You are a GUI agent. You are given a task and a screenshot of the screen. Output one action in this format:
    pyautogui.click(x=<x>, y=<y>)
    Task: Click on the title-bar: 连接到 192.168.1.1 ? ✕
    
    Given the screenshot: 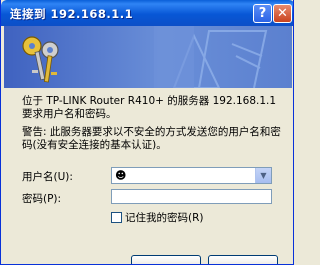 What is the action you would take?
    pyautogui.click(x=147, y=13)
    